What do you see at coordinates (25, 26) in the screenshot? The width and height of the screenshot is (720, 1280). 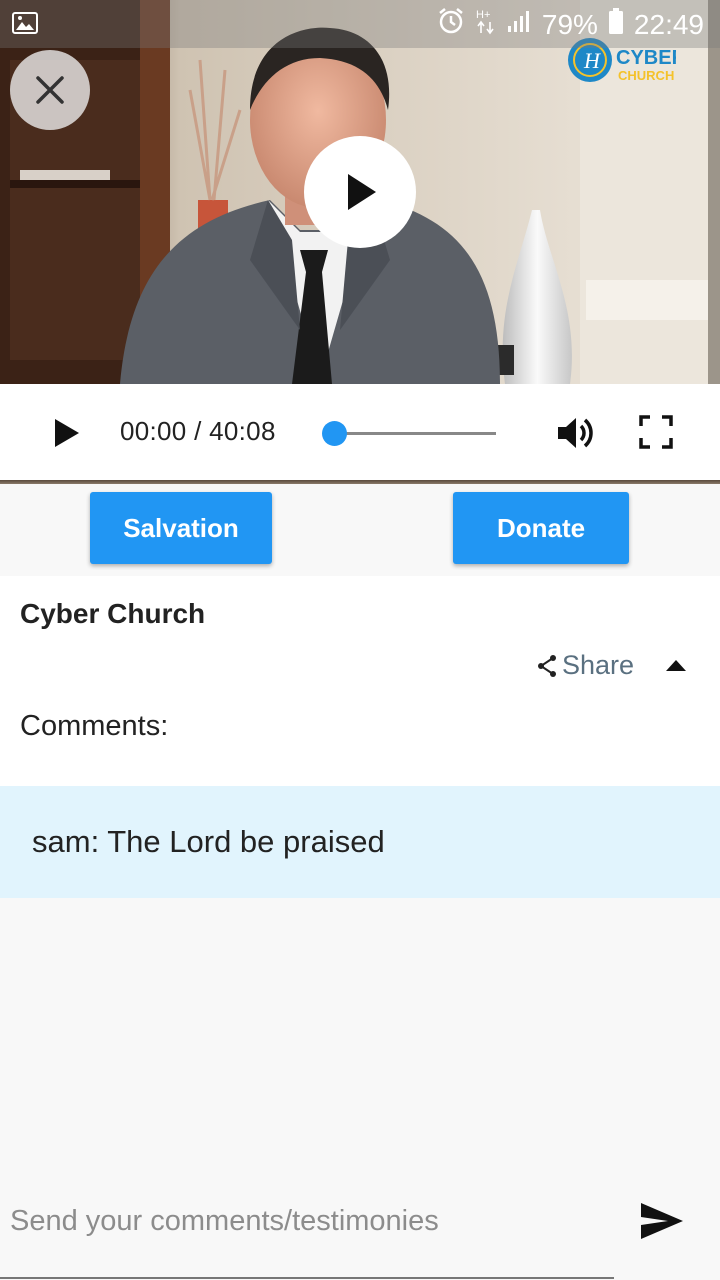 I see `image-icon` at bounding box center [25, 26].